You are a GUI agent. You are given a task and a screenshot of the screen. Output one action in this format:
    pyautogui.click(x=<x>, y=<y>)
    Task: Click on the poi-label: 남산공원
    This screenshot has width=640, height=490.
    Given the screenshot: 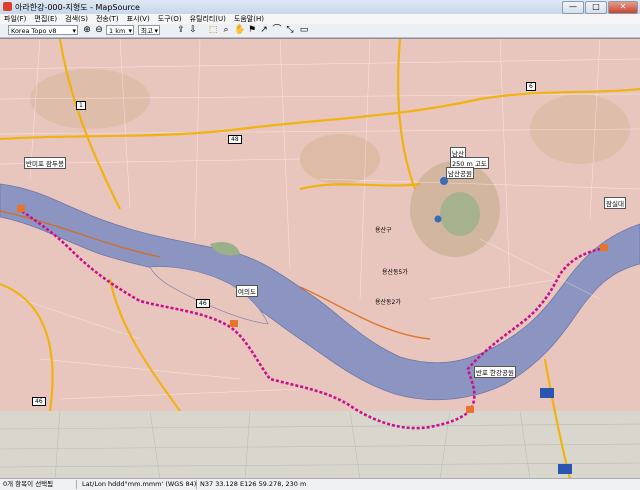 What is the action you would take?
    pyautogui.click(x=460, y=173)
    